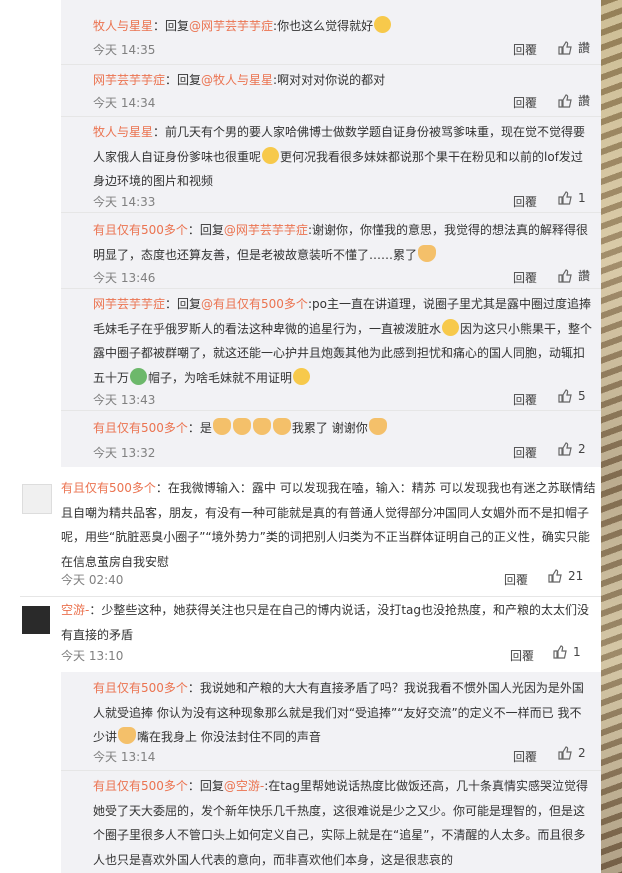  I want to click on reply-text: 讲, so click(111, 737).